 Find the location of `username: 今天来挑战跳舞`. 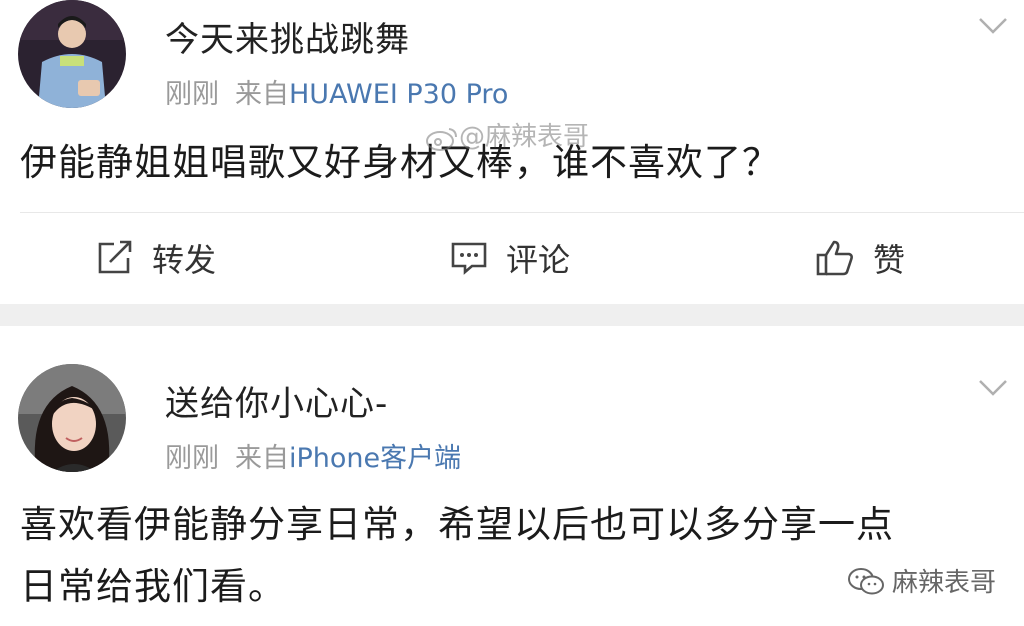

username: 今天来挑战跳舞 is located at coordinates (287, 36).